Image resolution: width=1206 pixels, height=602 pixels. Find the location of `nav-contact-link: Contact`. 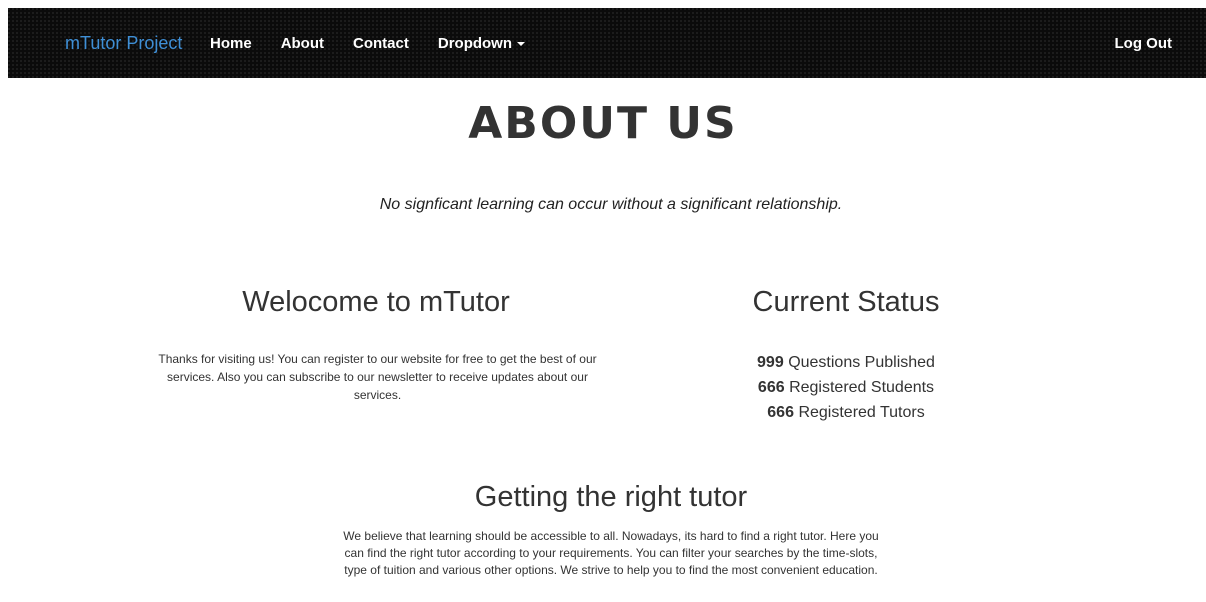

nav-contact-link: Contact is located at coordinates (381, 43).